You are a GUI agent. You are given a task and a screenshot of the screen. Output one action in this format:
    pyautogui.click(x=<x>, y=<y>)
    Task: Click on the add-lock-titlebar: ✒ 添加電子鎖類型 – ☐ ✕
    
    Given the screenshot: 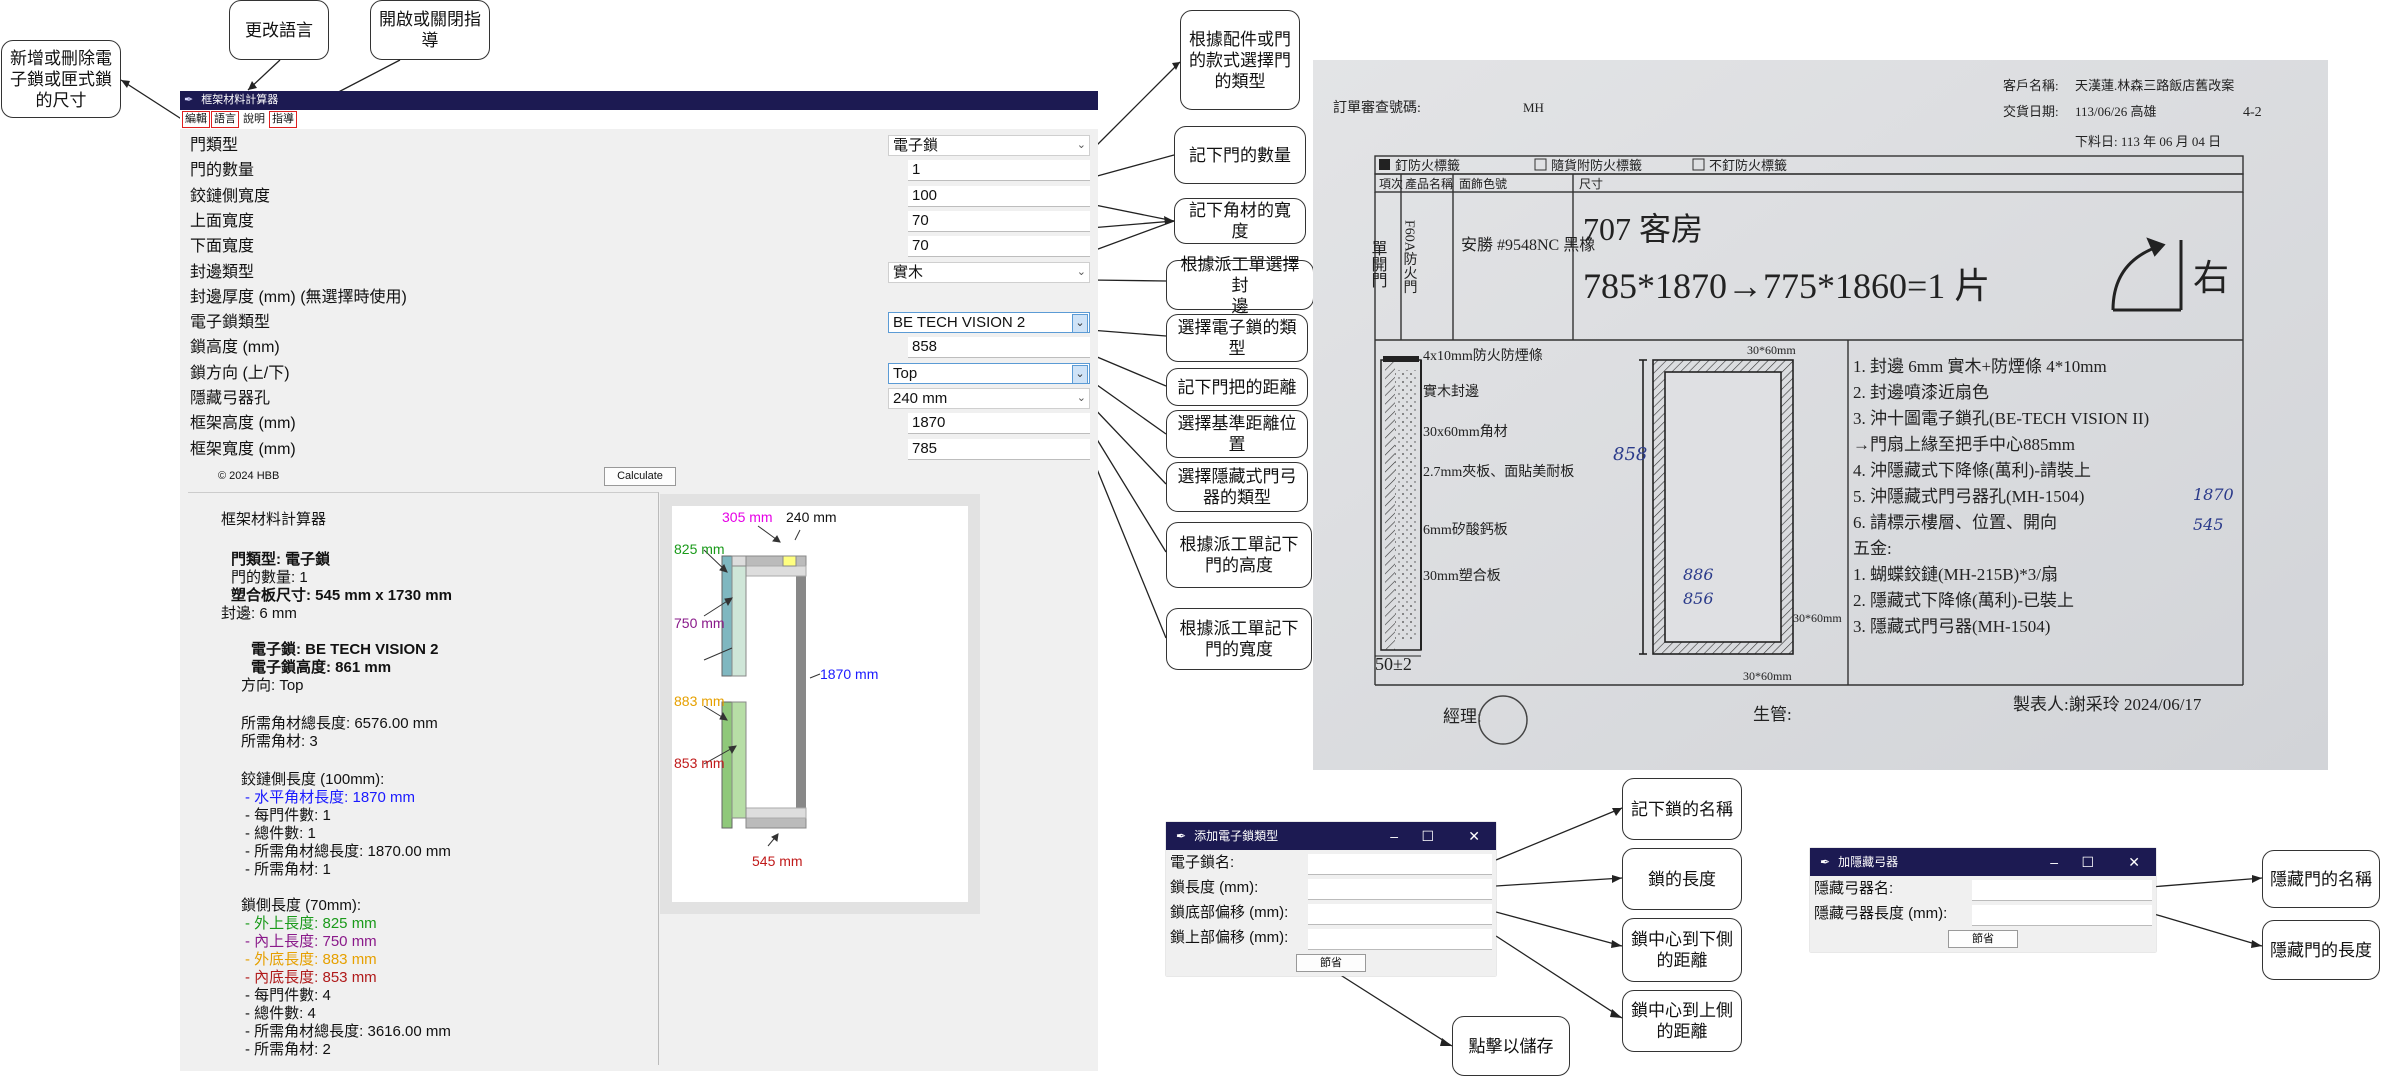 What is the action you would take?
    pyautogui.click(x=1331, y=836)
    